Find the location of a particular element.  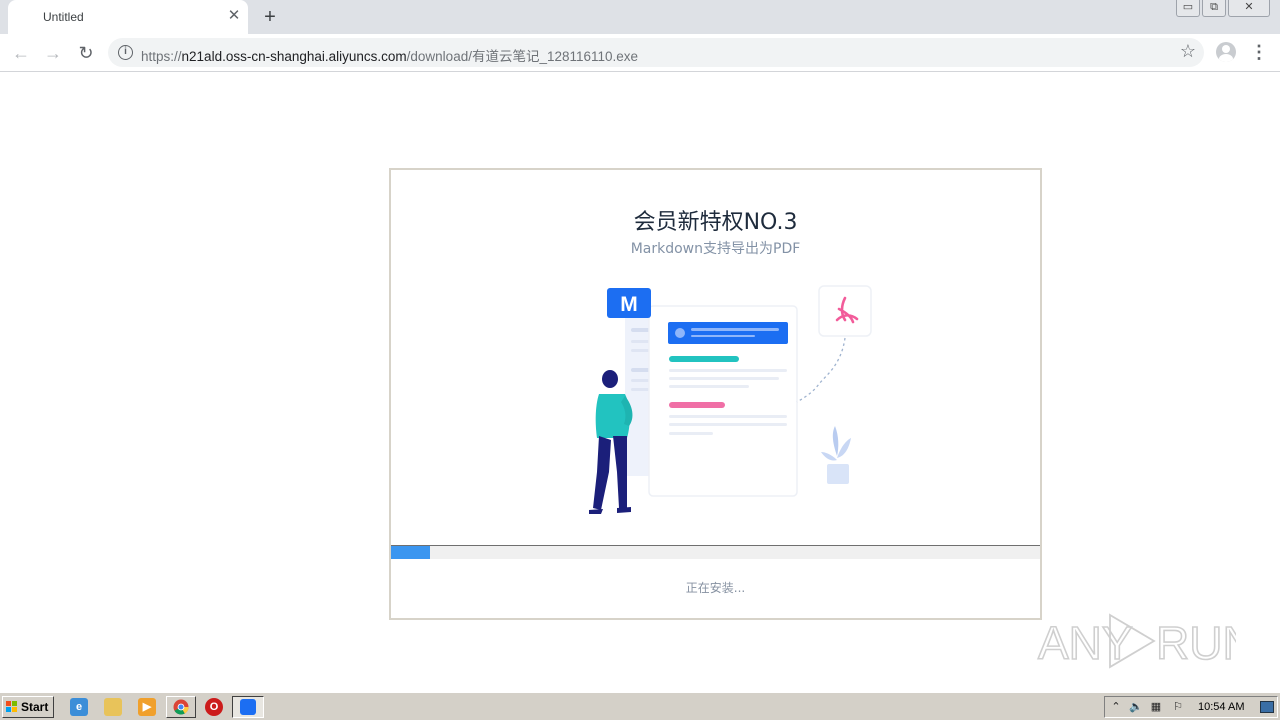

doc-header-dot is located at coordinates (680, 333).